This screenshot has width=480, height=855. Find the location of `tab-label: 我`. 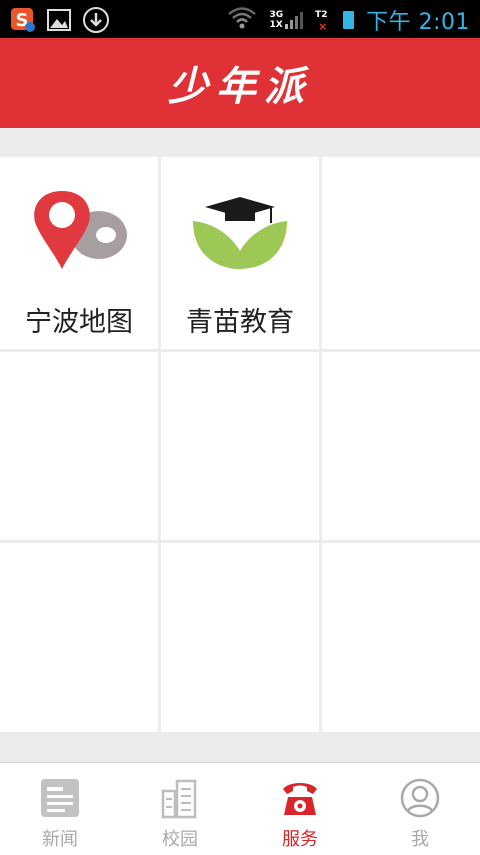

tab-label: 我 is located at coordinates (420, 839).